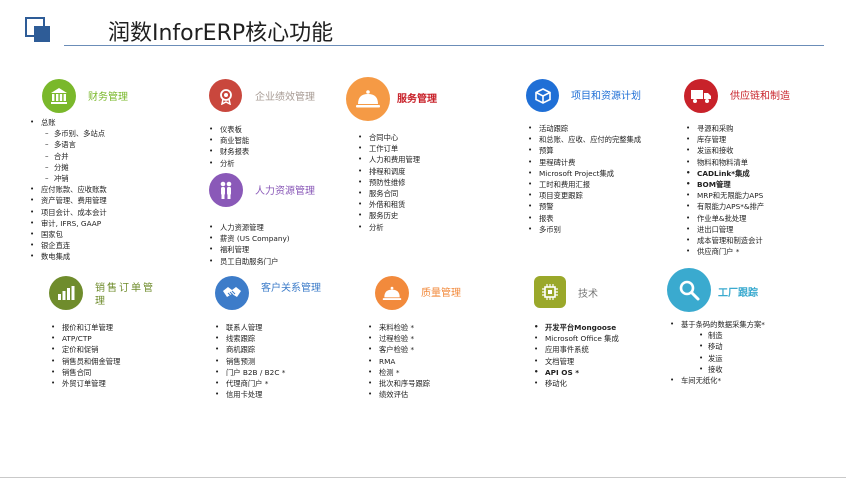 This screenshot has height=480, width=846. I want to click on list-item: 仪表板, so click(228, 129).